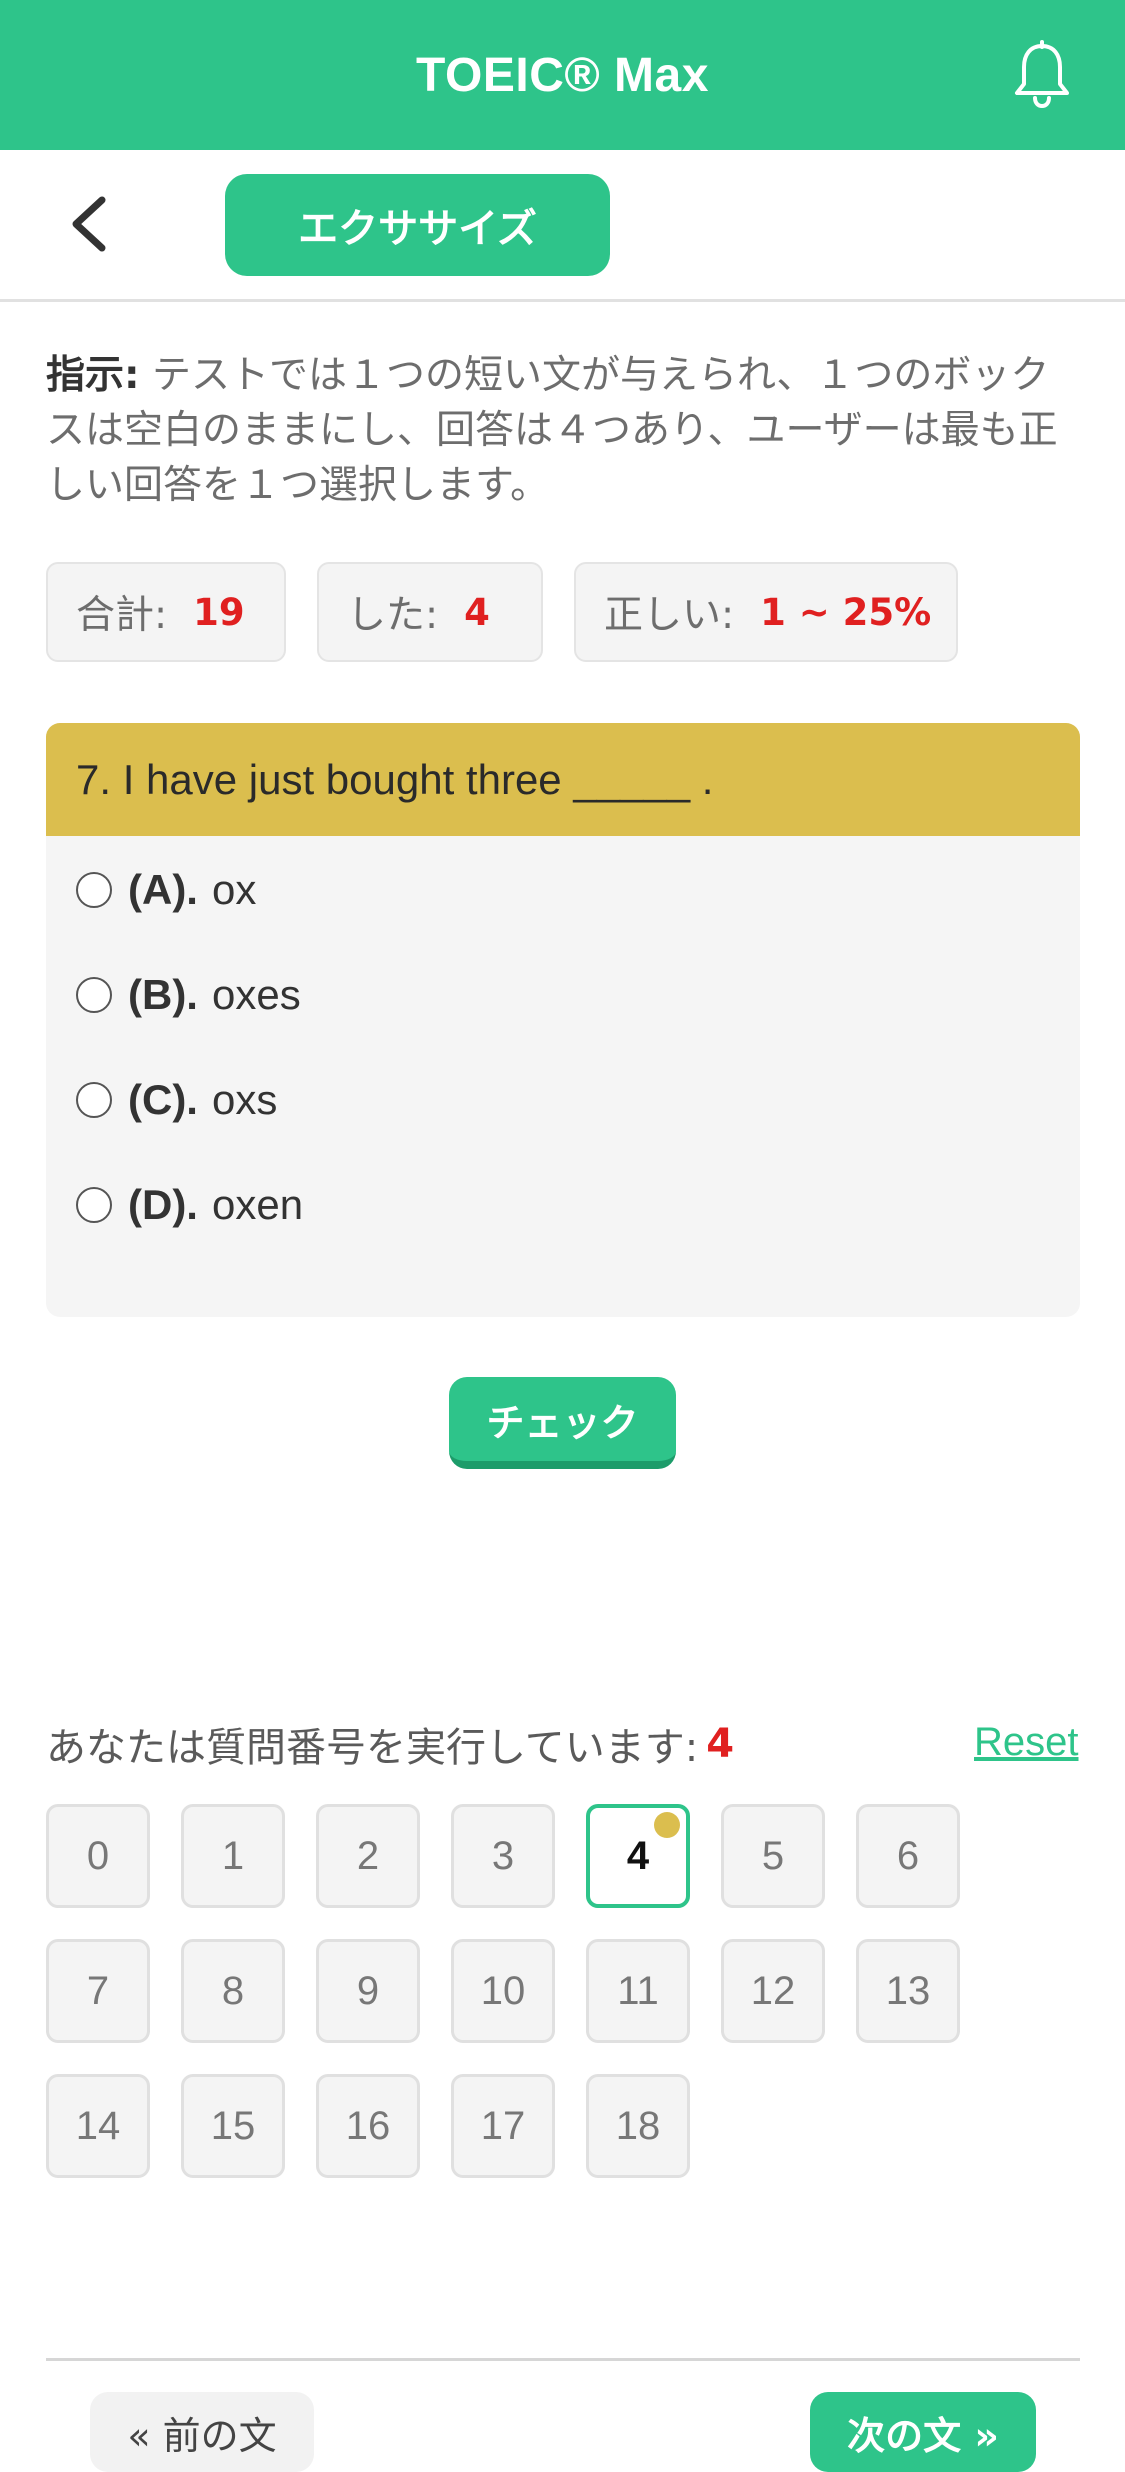  I want to click on question-number-label: 14, so click(98, 2125).